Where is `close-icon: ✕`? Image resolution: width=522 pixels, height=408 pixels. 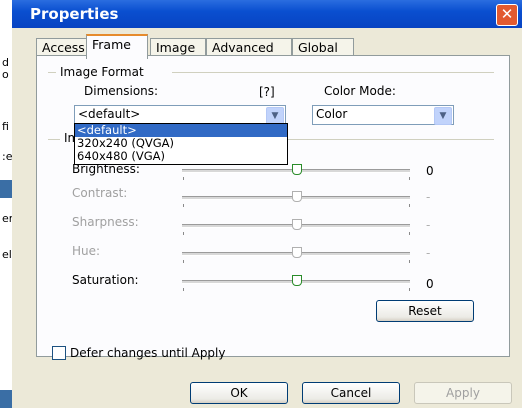
close-icon: ✕ is located at coordinates (507, 14).